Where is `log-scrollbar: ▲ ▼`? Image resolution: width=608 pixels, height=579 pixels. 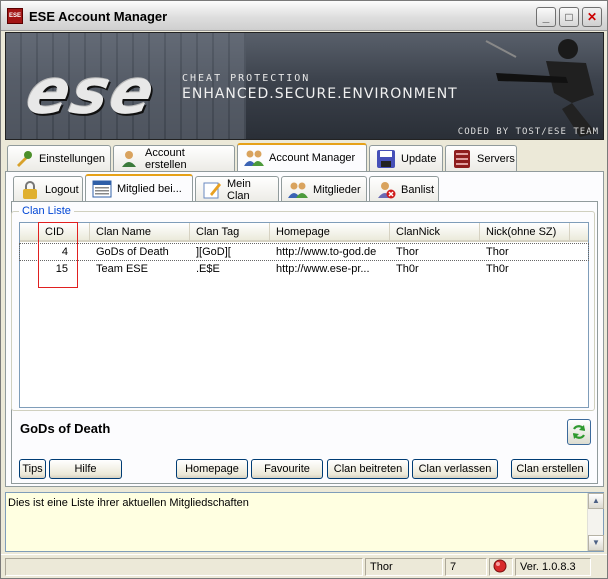
log-scrollbar: ▲ ▼ is located at coordinates (595, 522).